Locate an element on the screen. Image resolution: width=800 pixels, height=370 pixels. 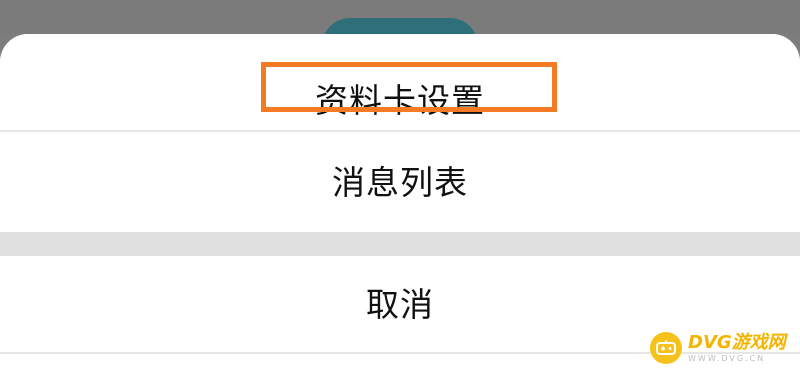
section-separator is located at coordinates (400, 244).